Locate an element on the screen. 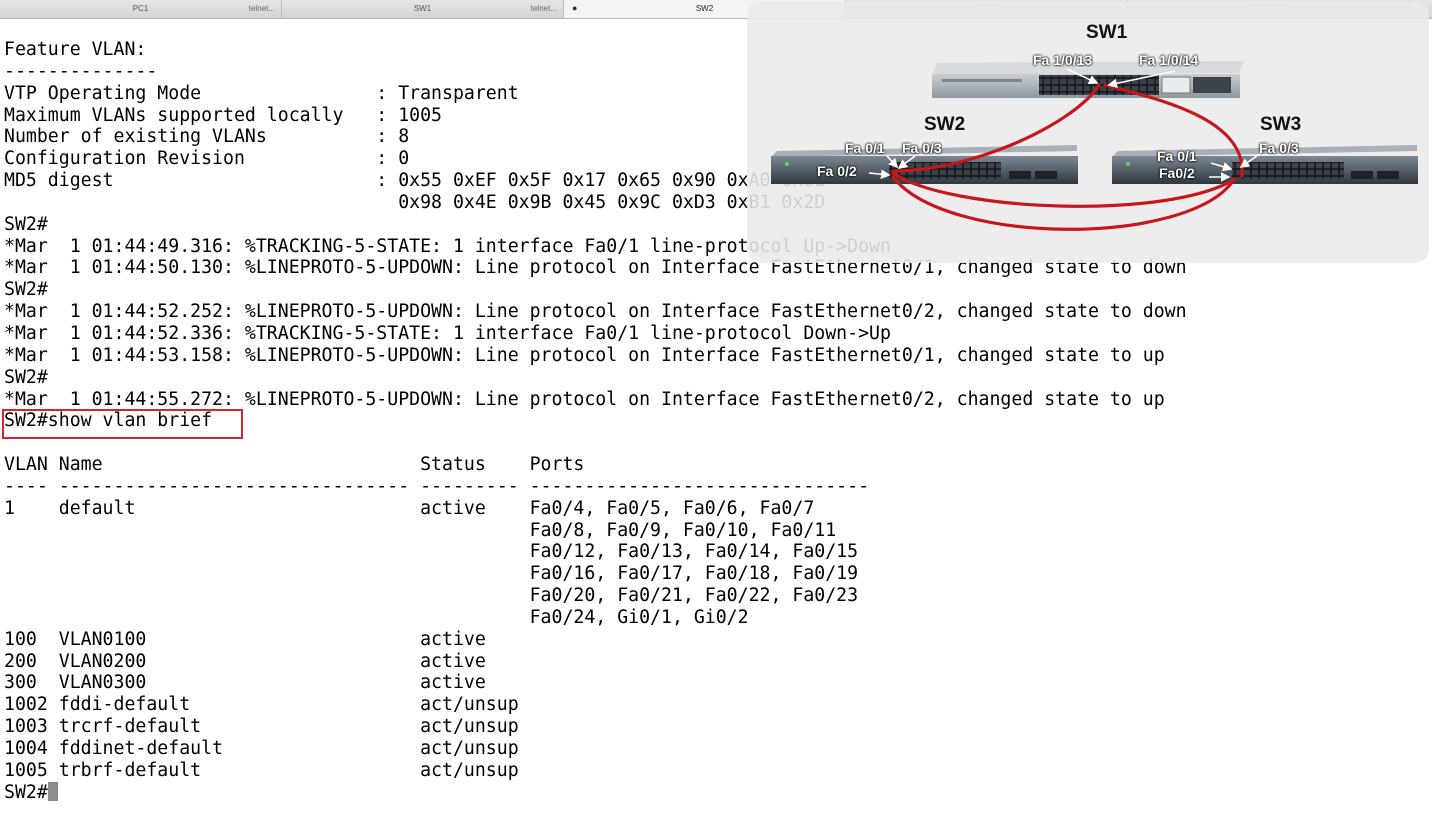  terminal-line: Fa0/12, Fa0/13, Fa0/14, Fa0/15 is located at coordinates (431, 552).